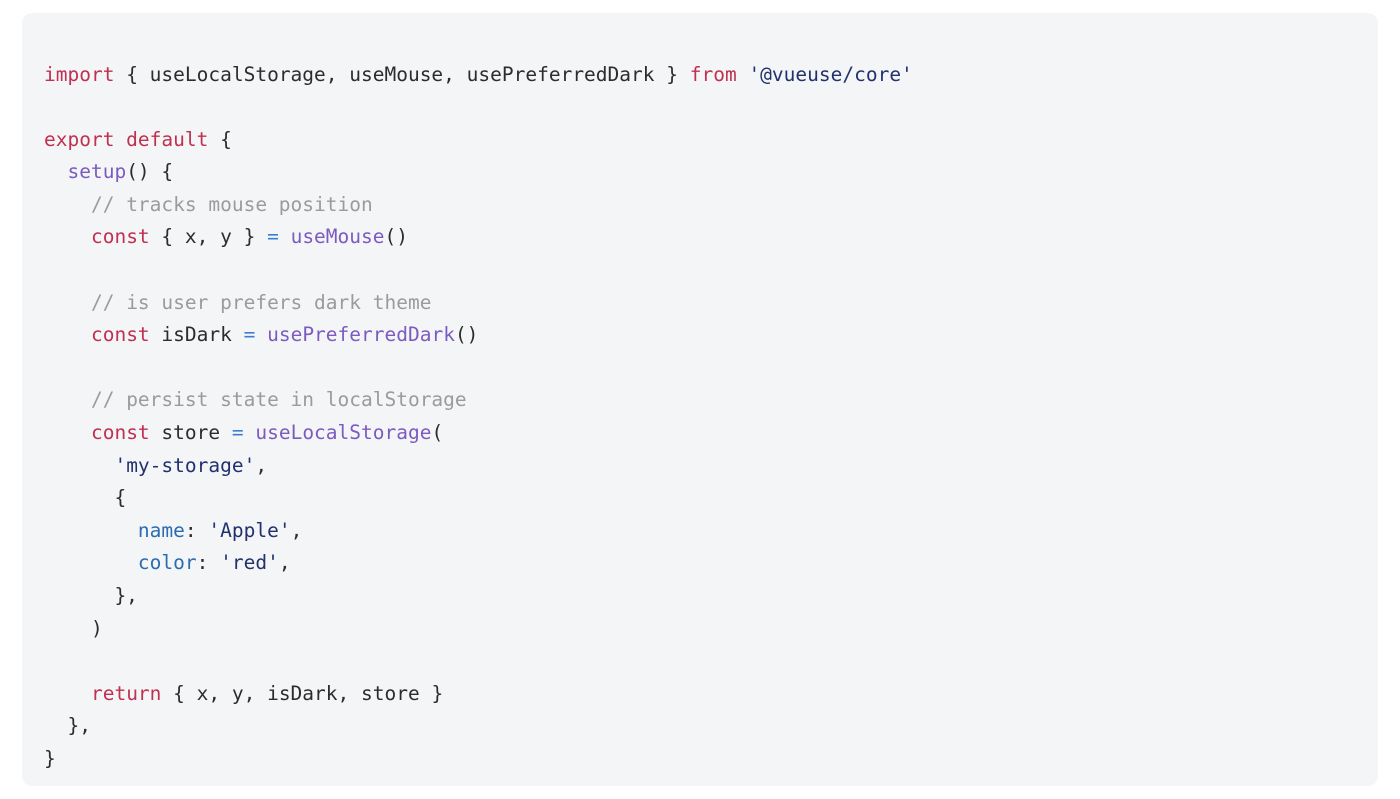  What do you see at coordinates (711, 694) in the screenshot?
I see `code-line: return { x, y, isDark, store }` at bounding box center [711, 694].